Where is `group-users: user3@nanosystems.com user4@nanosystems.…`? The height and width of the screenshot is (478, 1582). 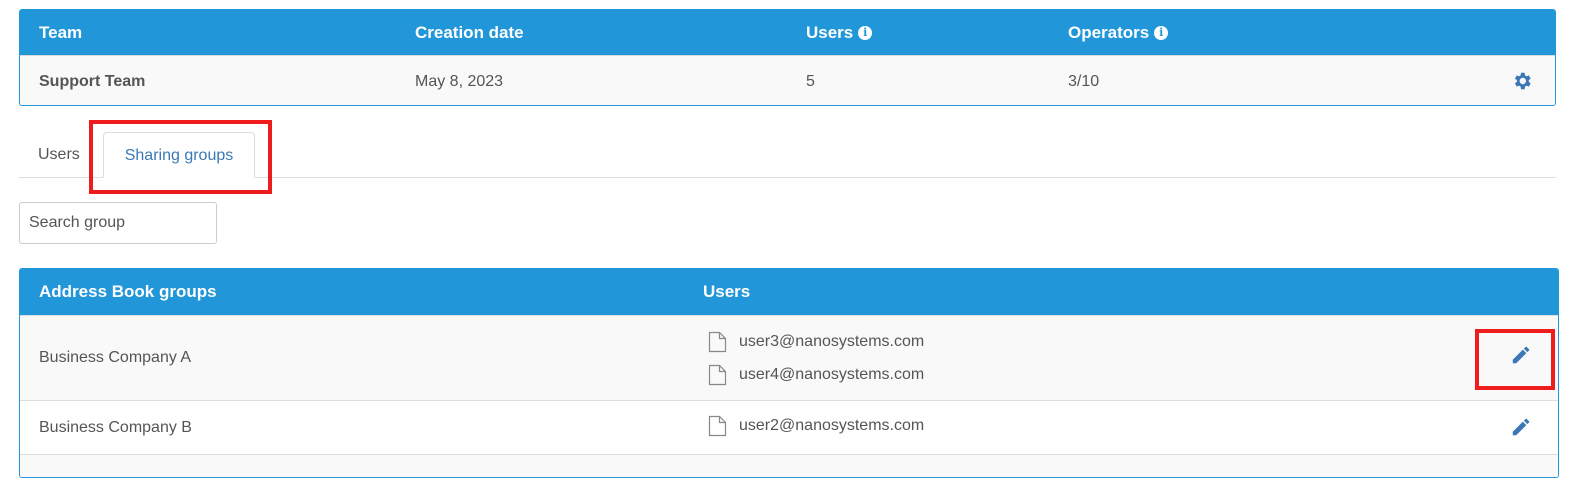
group-users: user3@nanosystems.com user4@nanosystems.… is located at coordinates (816, 358).